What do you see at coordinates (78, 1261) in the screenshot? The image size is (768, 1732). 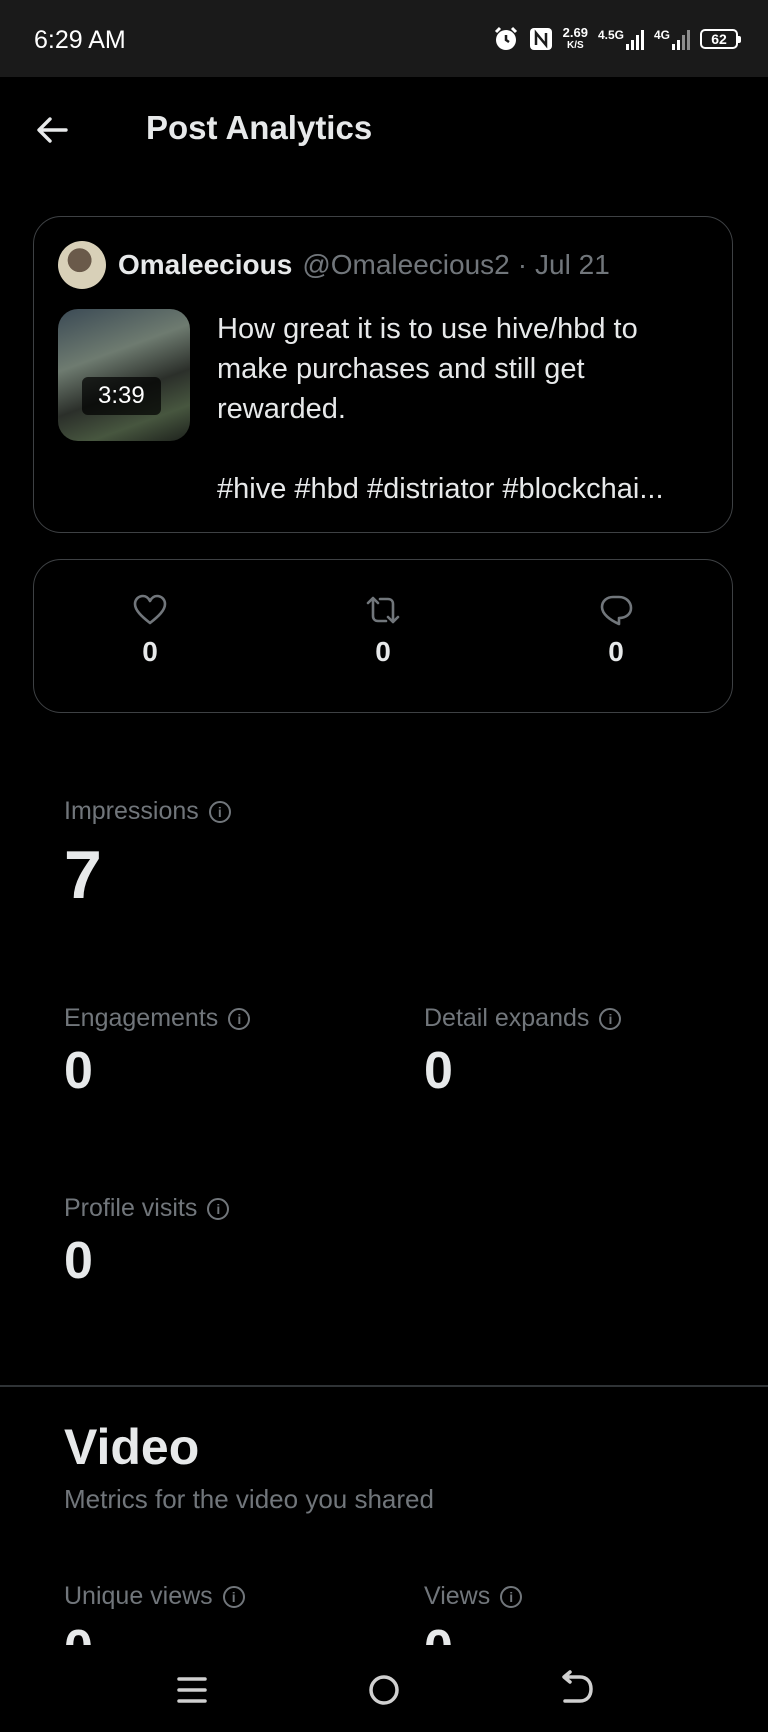 I see `profile-visits-value: 0` at bounding box center [78, 1261].